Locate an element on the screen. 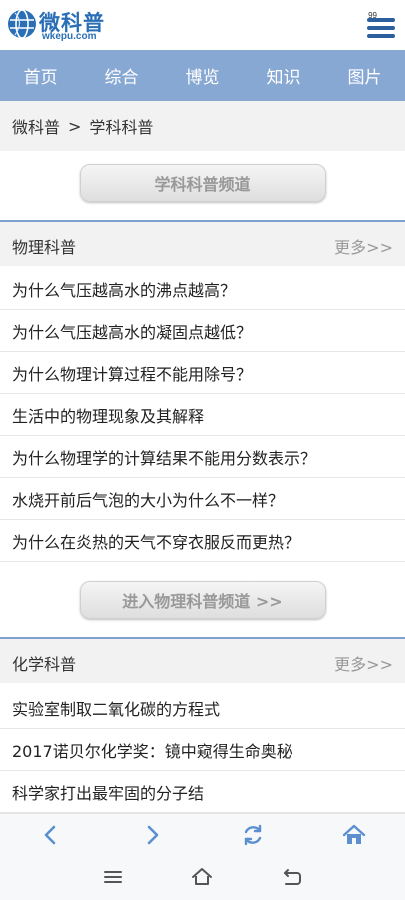  list-item: 科学家打出最牢固的分子结 is located at coordinates (202, 792).